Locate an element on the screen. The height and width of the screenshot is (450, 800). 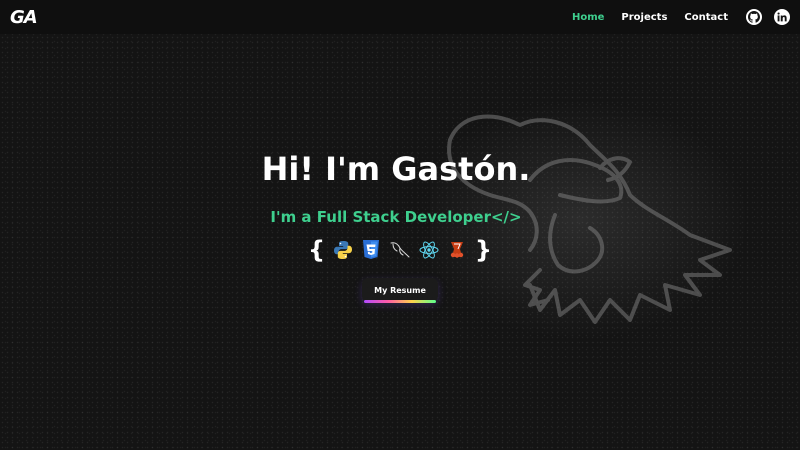
mysql-icon is located at coordinates (400, 250).